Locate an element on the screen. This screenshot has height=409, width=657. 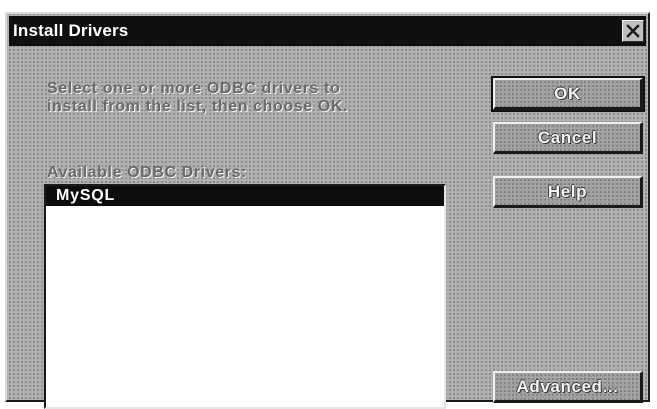
instruction-line-2: install from the list, then choose OK. is located at coordinates (198, 106).